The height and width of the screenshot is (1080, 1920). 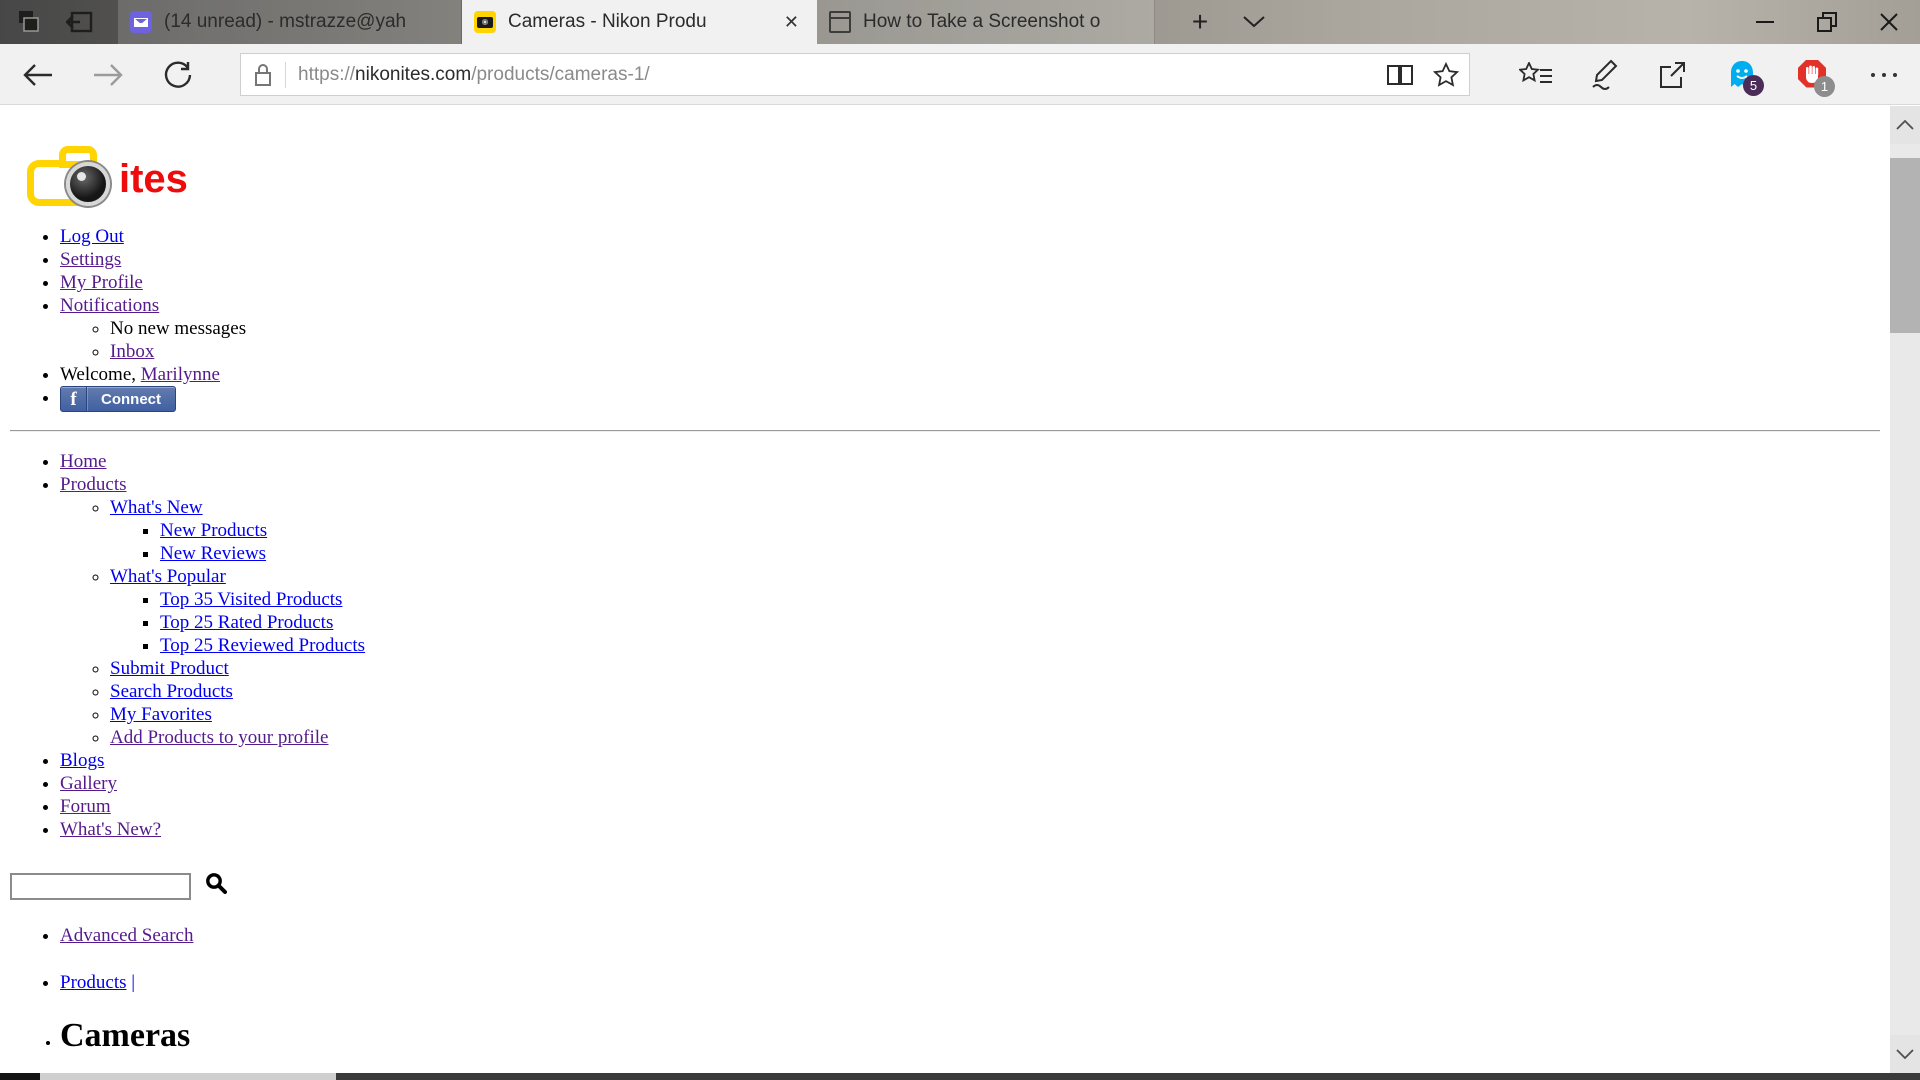 What do you see at coordinates (1446, 74) in the screenshot?
I see `add-favorite-star-icon` at bounding box center [1446, 74].